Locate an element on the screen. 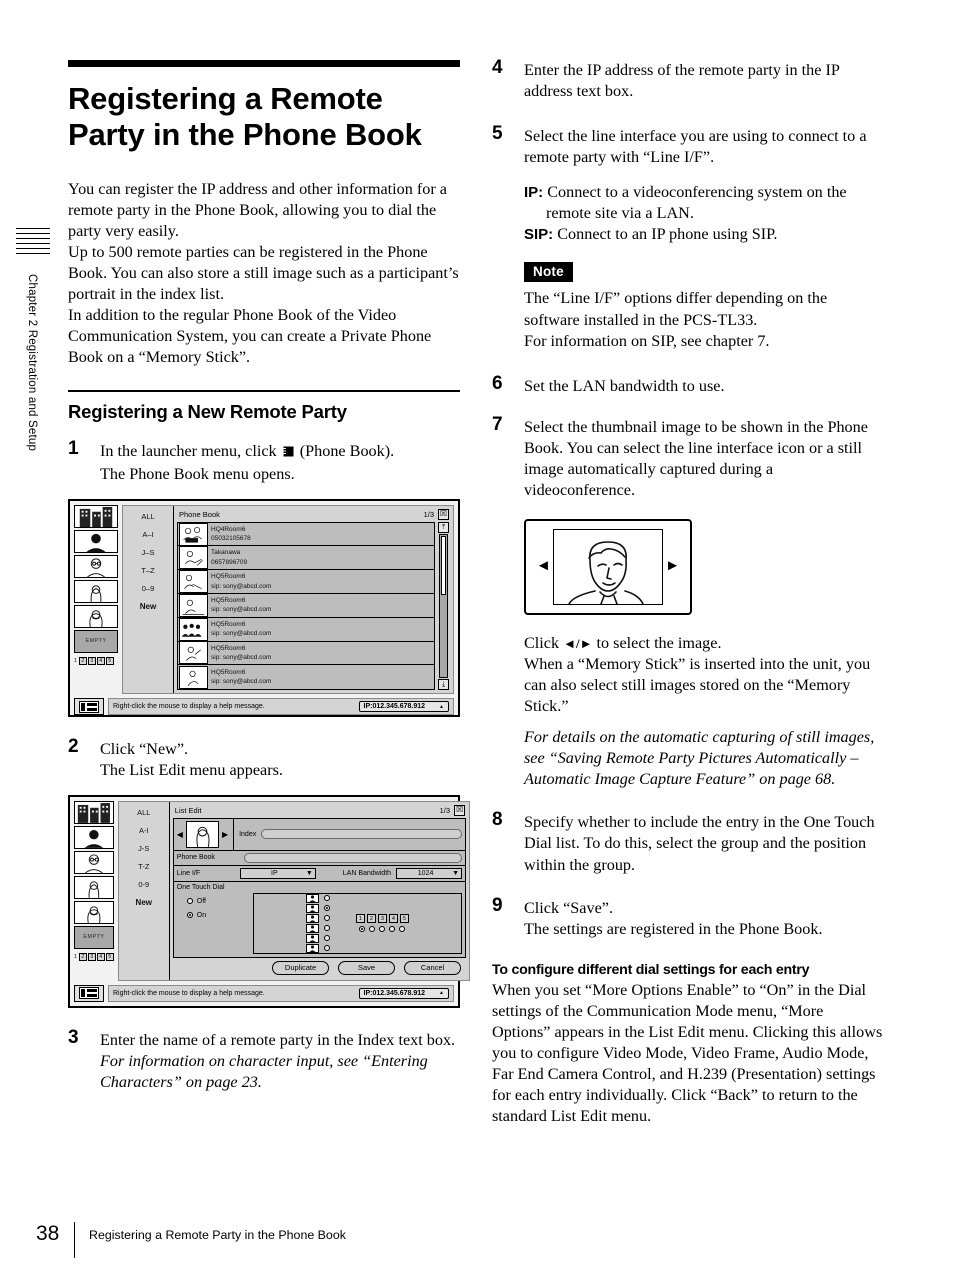 The width and height of the screenshot is (954, 1274). image-selector: ◄ ► is located at coordinates (608, 566).